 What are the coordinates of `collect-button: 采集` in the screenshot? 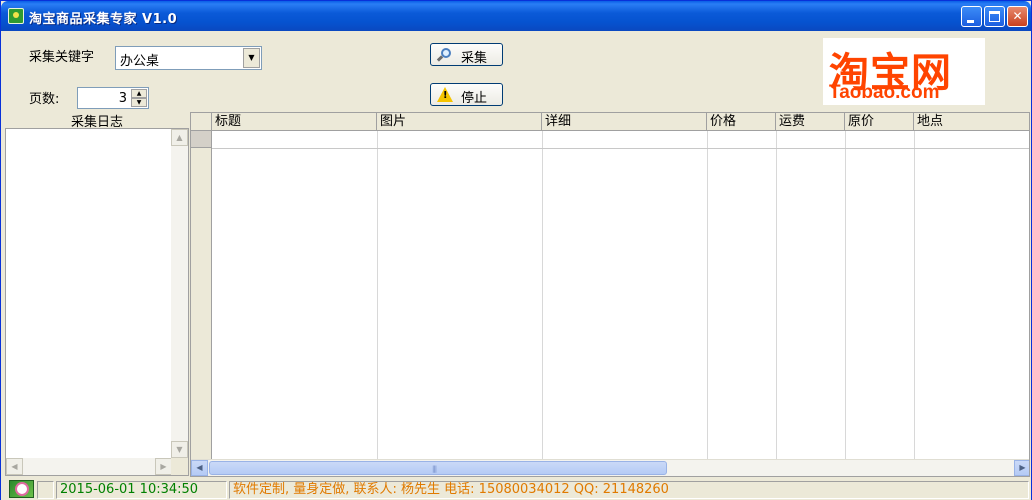 It's located at (466, 54).